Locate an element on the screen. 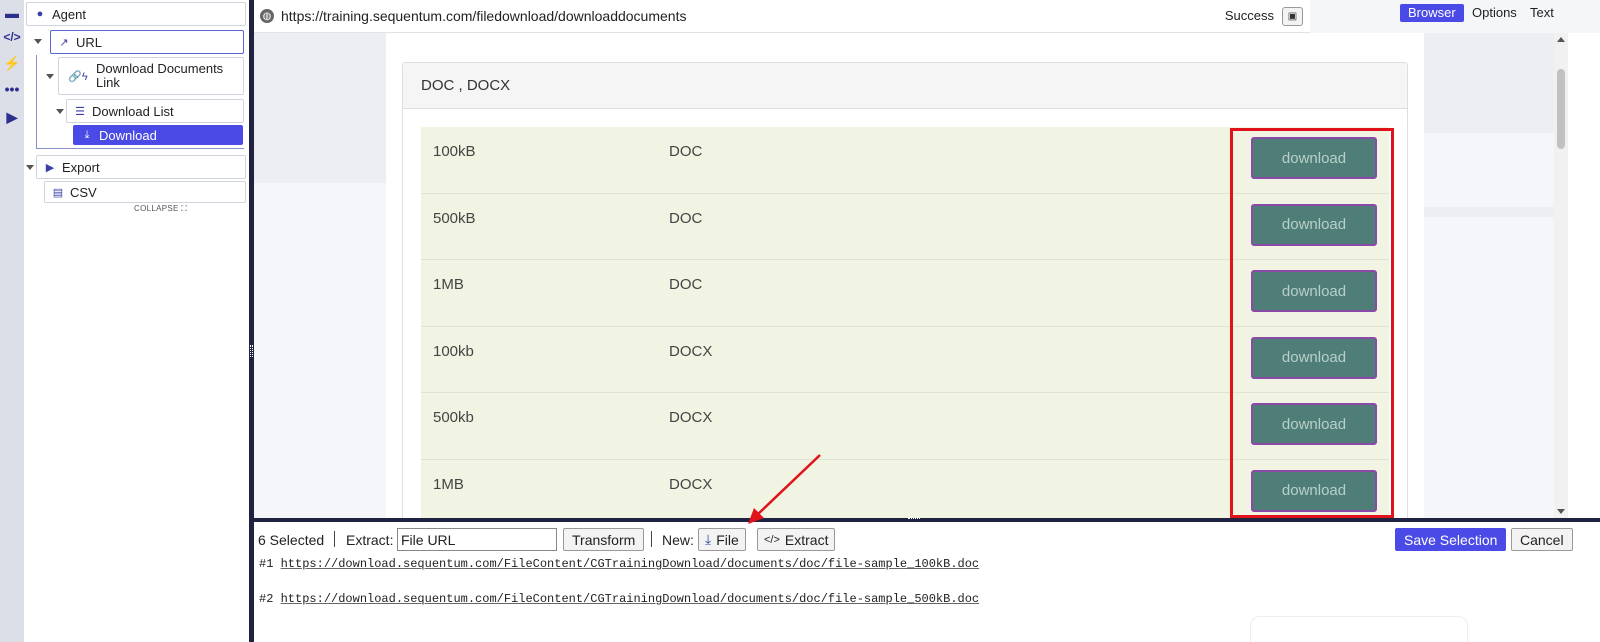  new-label: New: is located at coordinates (678, 540).